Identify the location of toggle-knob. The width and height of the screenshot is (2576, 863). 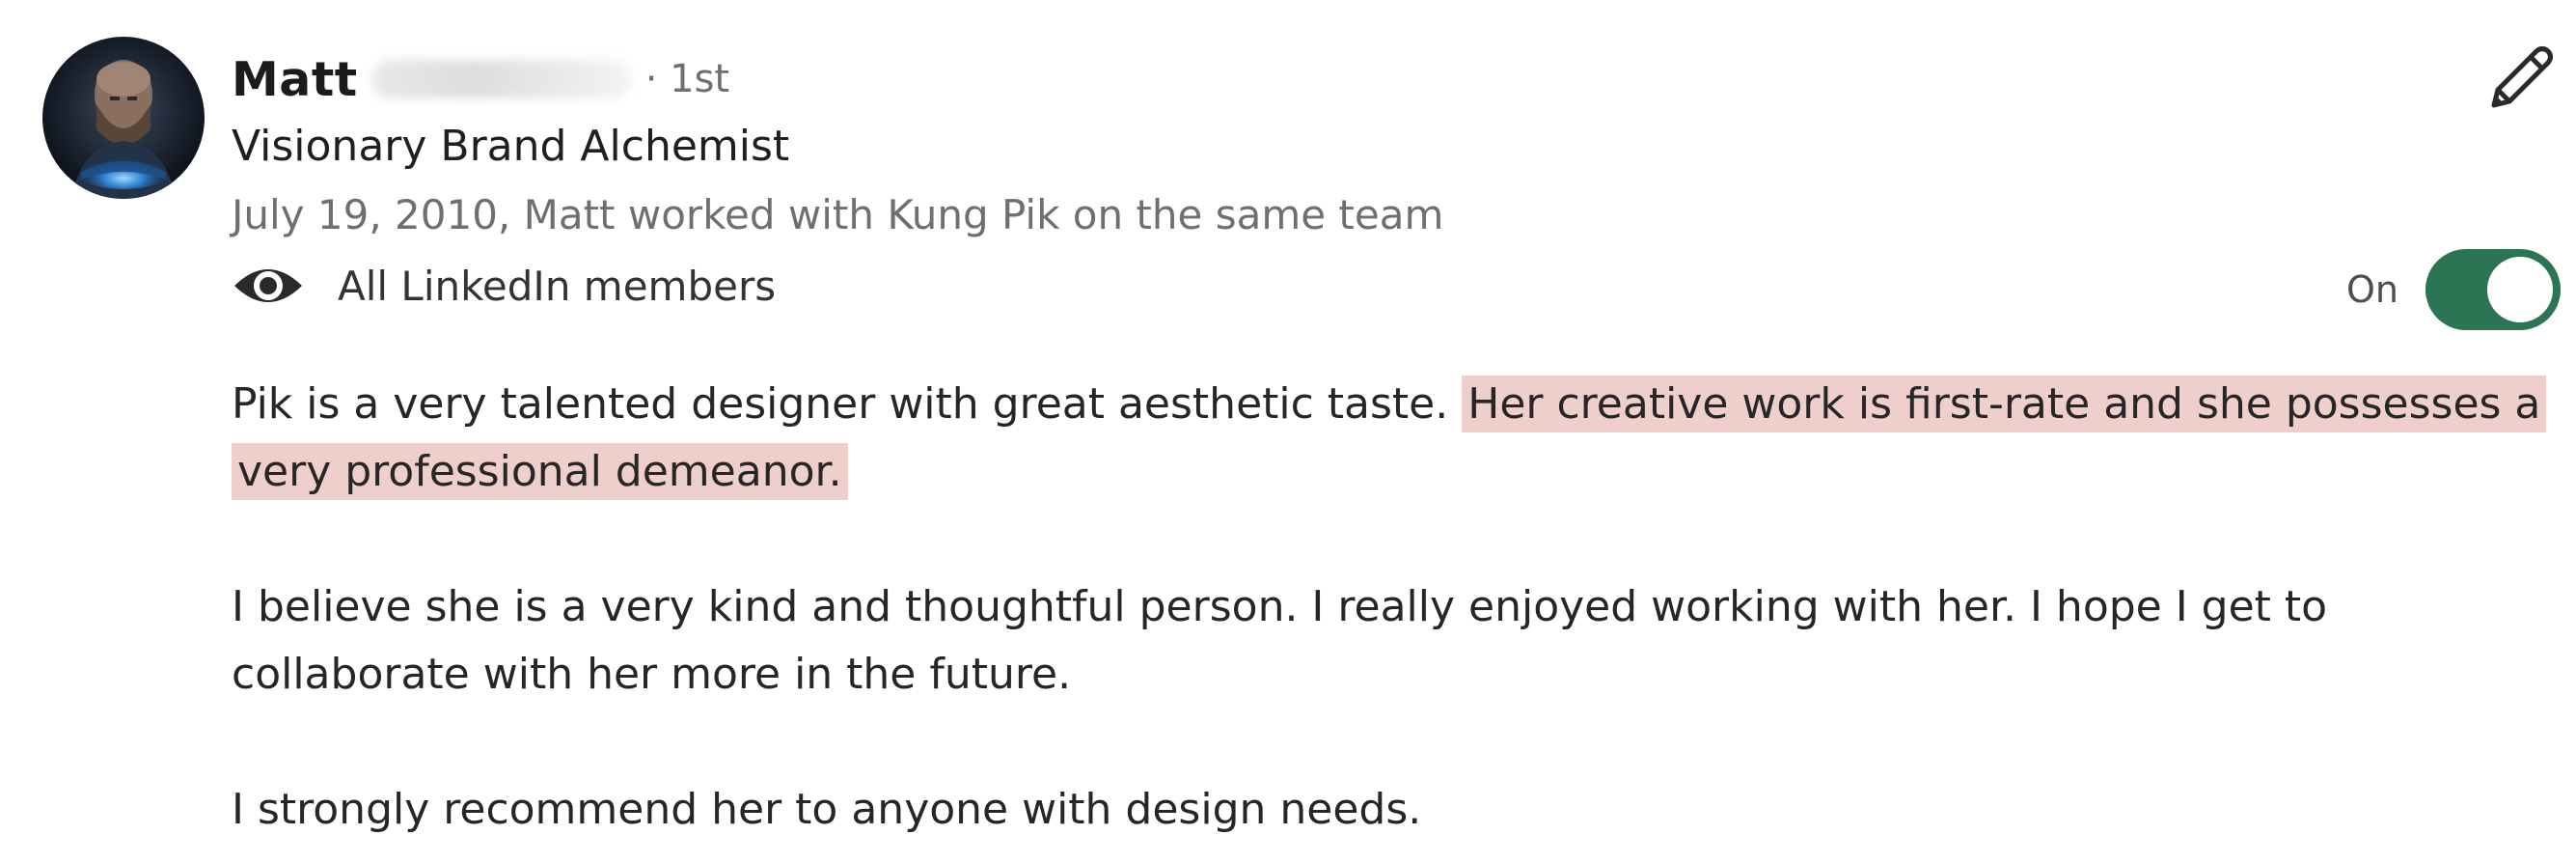
(2520, 289).